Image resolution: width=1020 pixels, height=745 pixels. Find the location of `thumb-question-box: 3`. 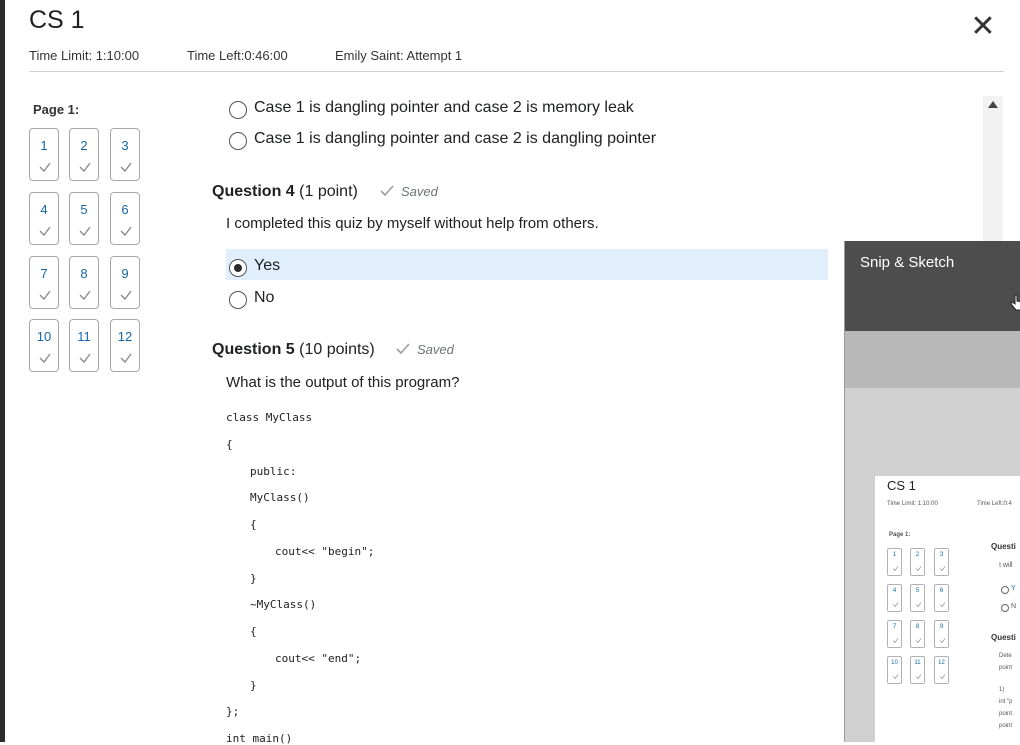

thumb-question-box: 3 is located at coordinates (941, 562).